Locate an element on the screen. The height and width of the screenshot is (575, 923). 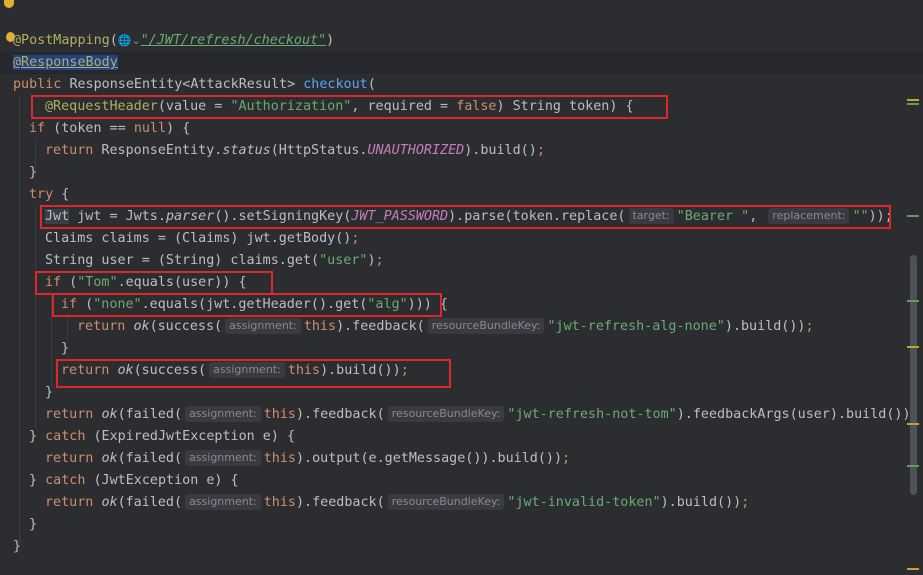
code-line: try { is located at coordinates (49, 195).